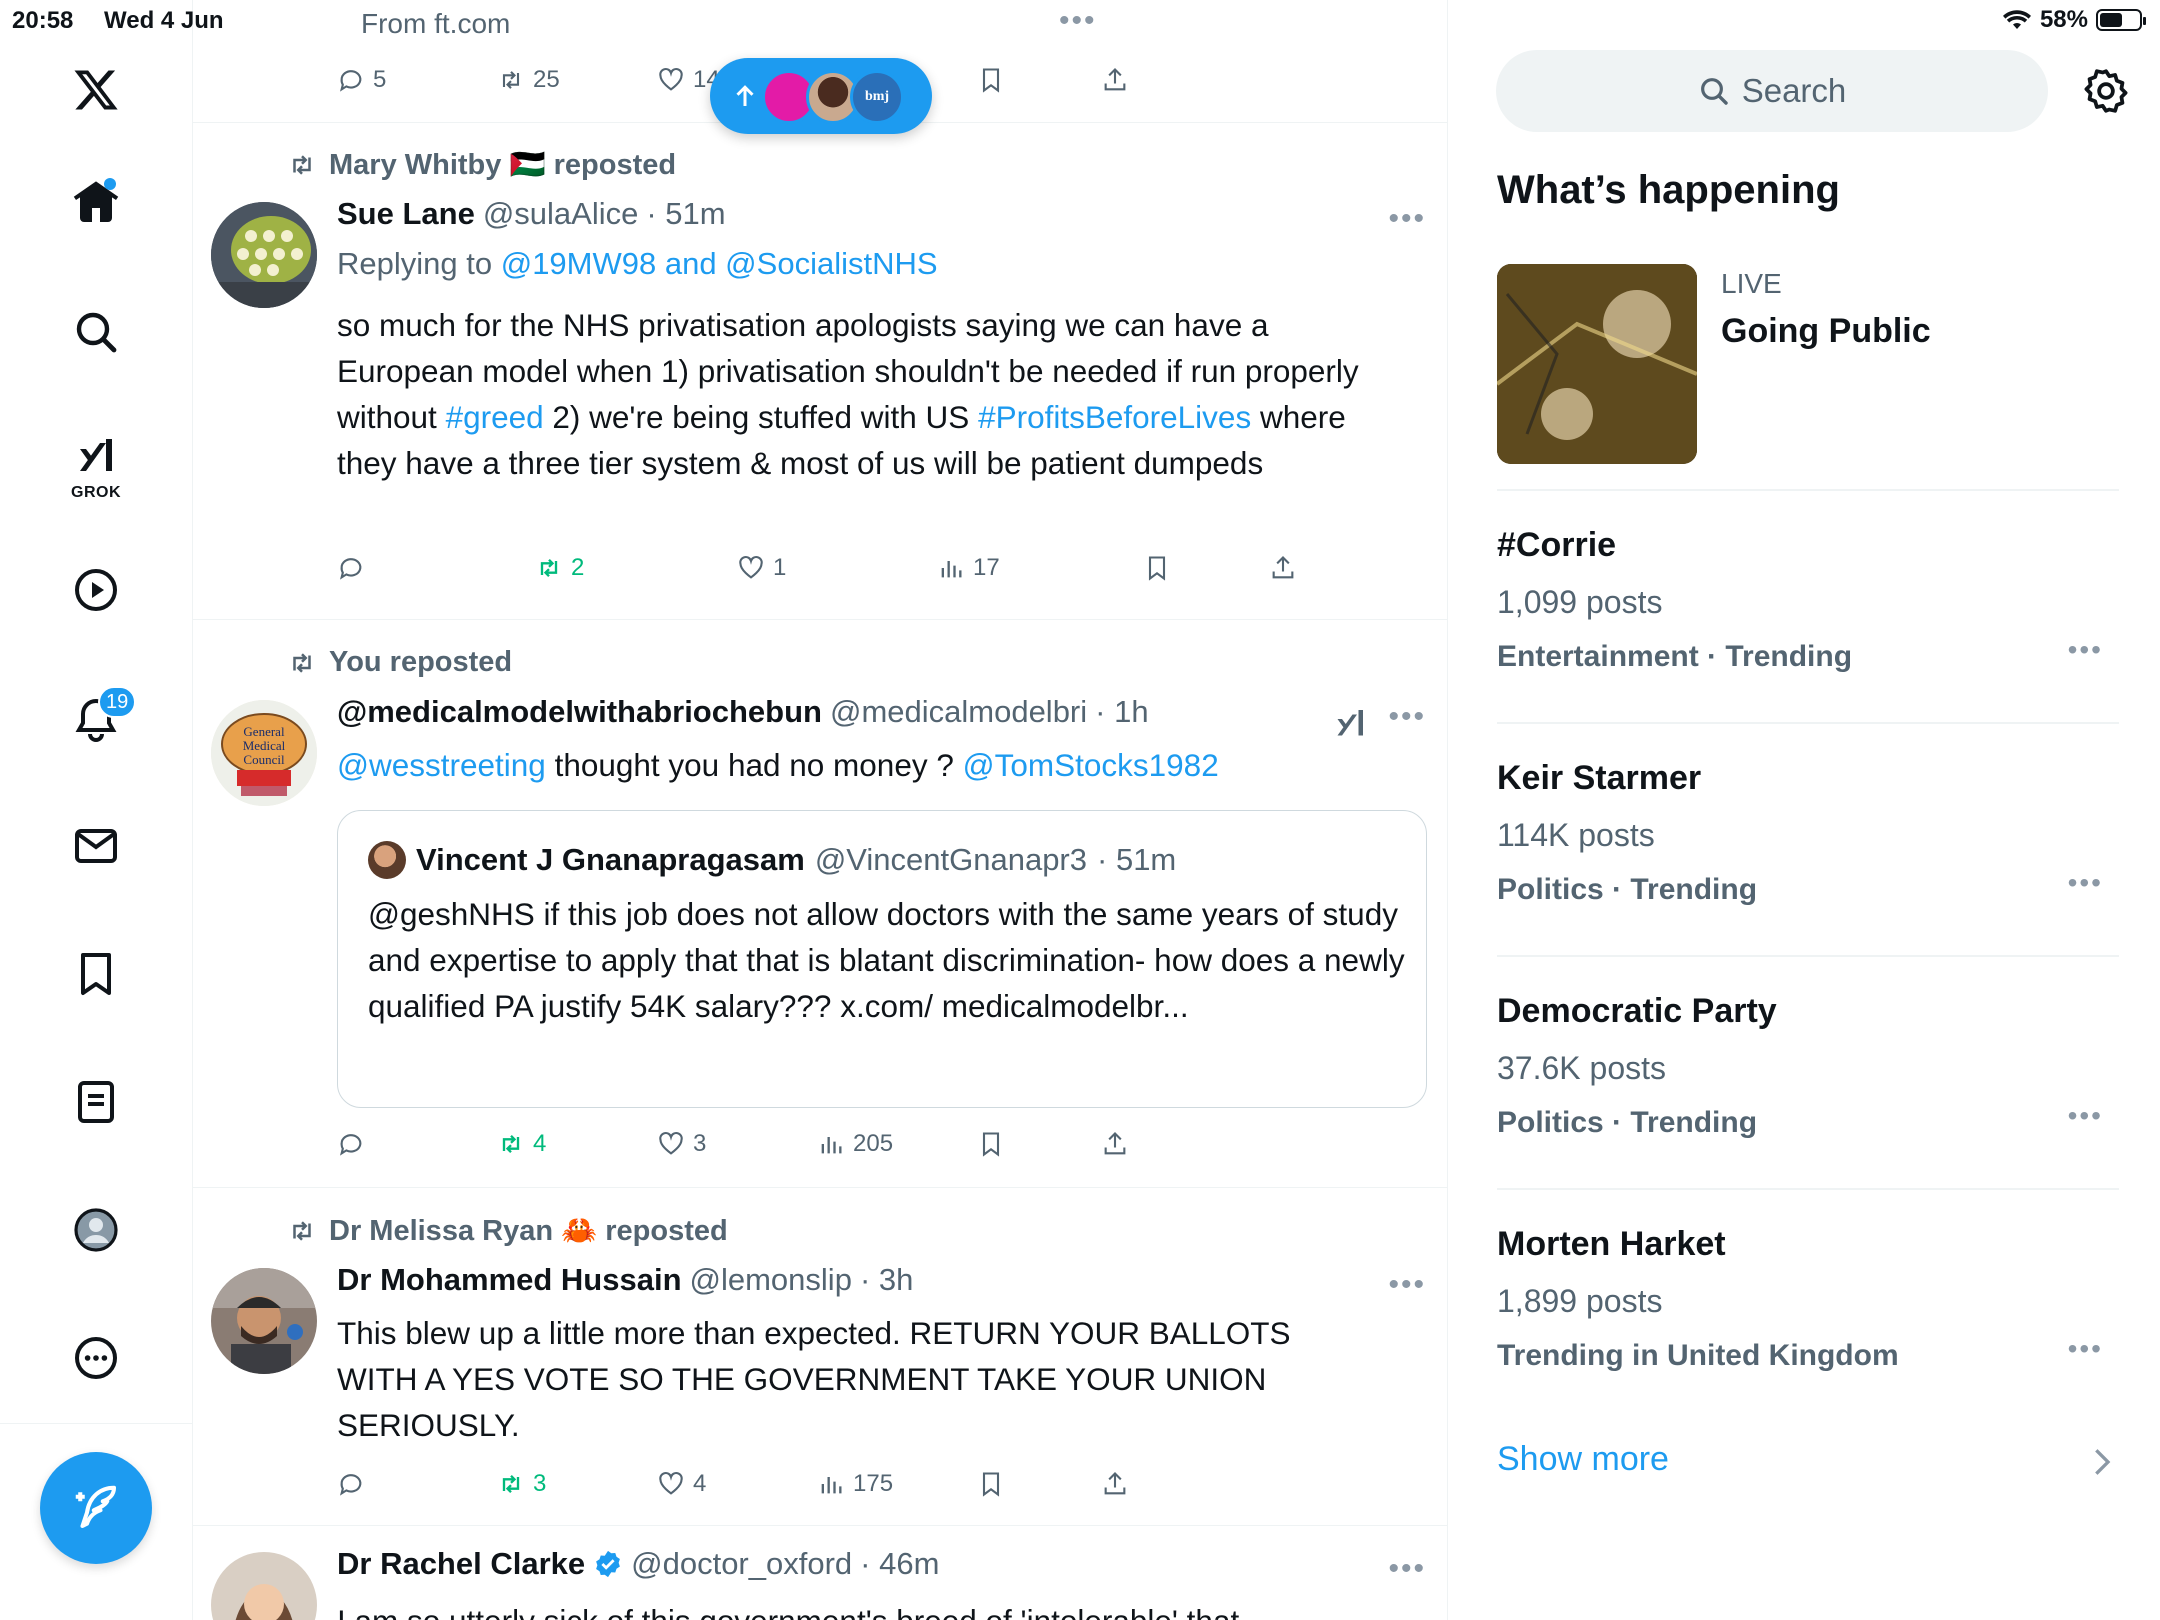 The height and width of the screenshot is (1620, 2160). Describe the element at coordinates (521, 1144) in the screenshot. I see `repost-button: 4` at that location.